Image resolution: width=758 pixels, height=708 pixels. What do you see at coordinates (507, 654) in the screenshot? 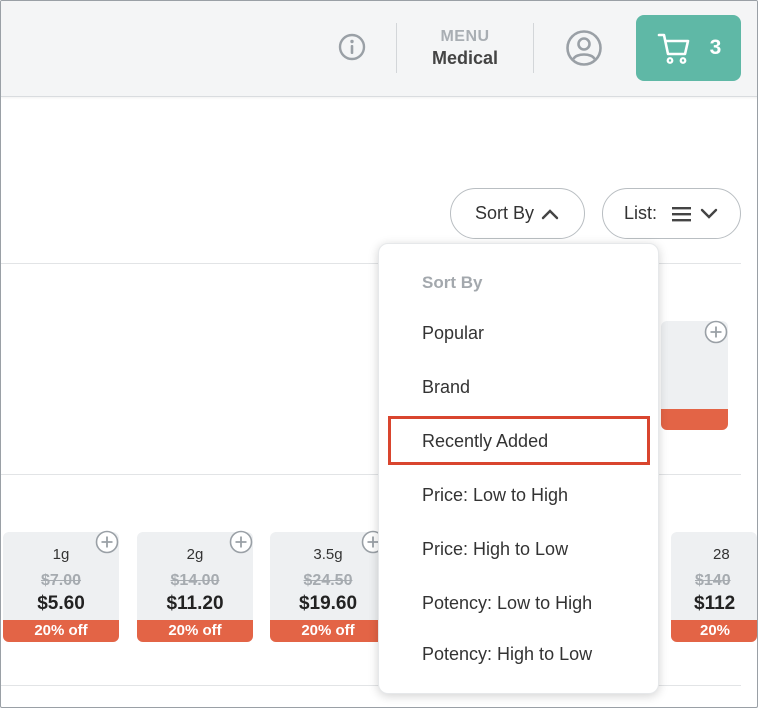
I see `sort-option-potency-high-low: Potency: High to Low` at bounding box center [507, 654].